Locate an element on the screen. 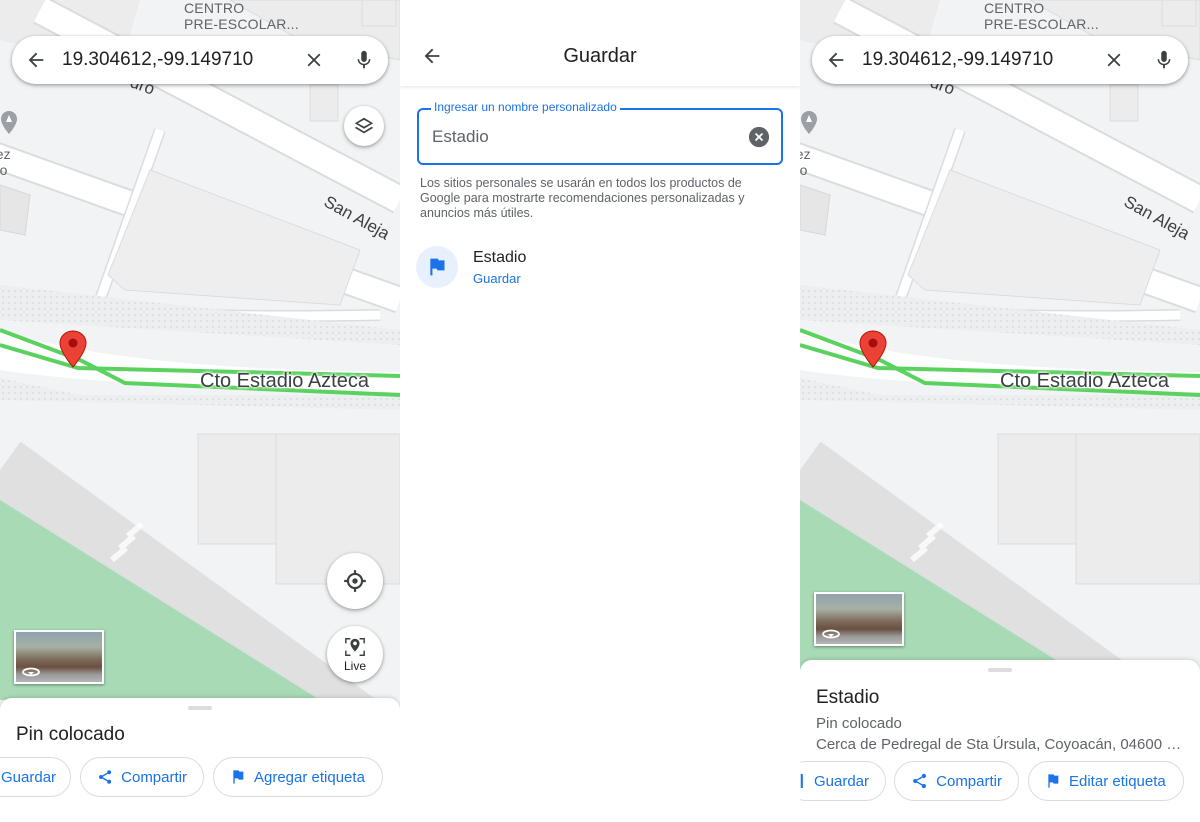 Image resolution: width=1200 pixels, height=822 pixels. clear-text-icon is located at coordinates (759, 137).